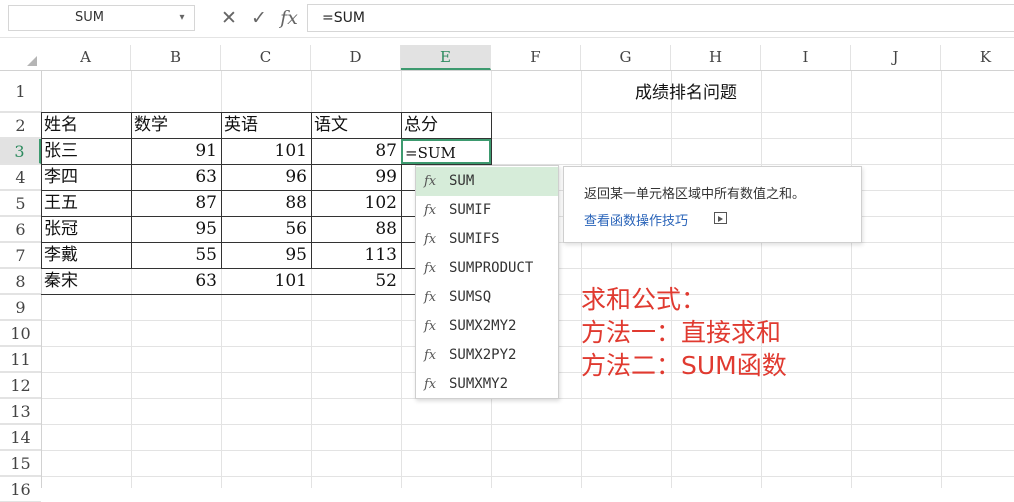 The width and height of the screenshot is (1014, 502). I want to click on function-description: 返回某一单元格区域中所有数值之和。, so click(695, 194).